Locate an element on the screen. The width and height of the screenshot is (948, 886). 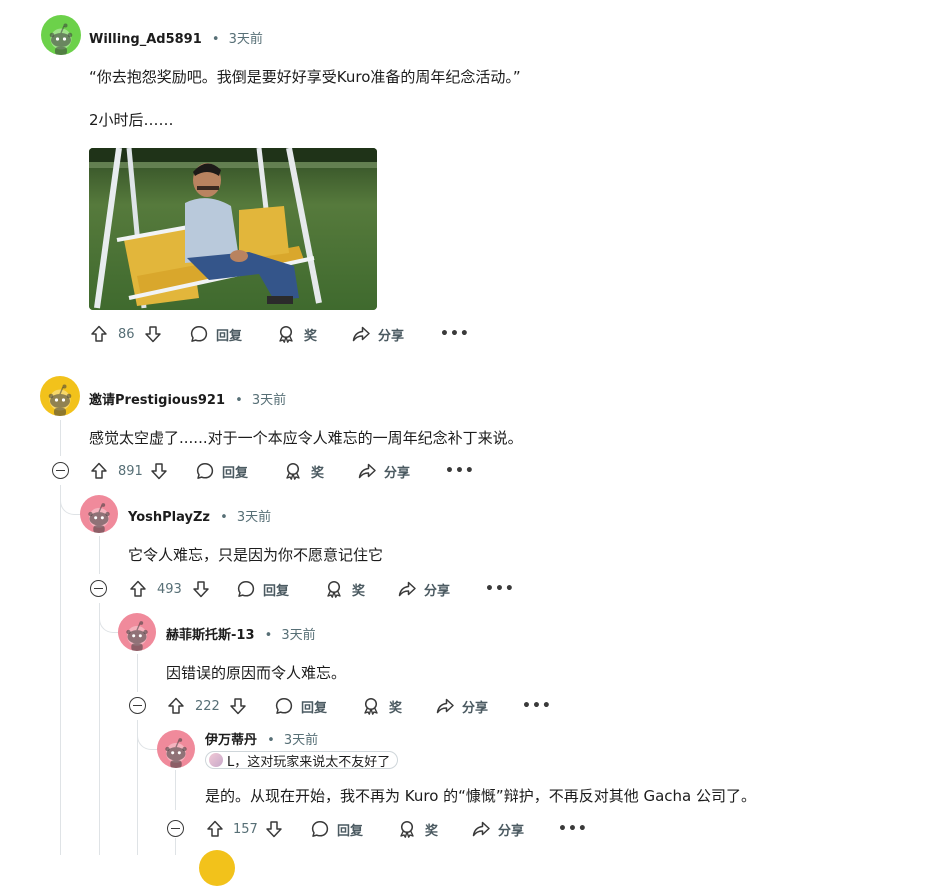
comment-body: 它令人难忘，只是因为你不愿意记住它 is located at coordinates (256, 555).